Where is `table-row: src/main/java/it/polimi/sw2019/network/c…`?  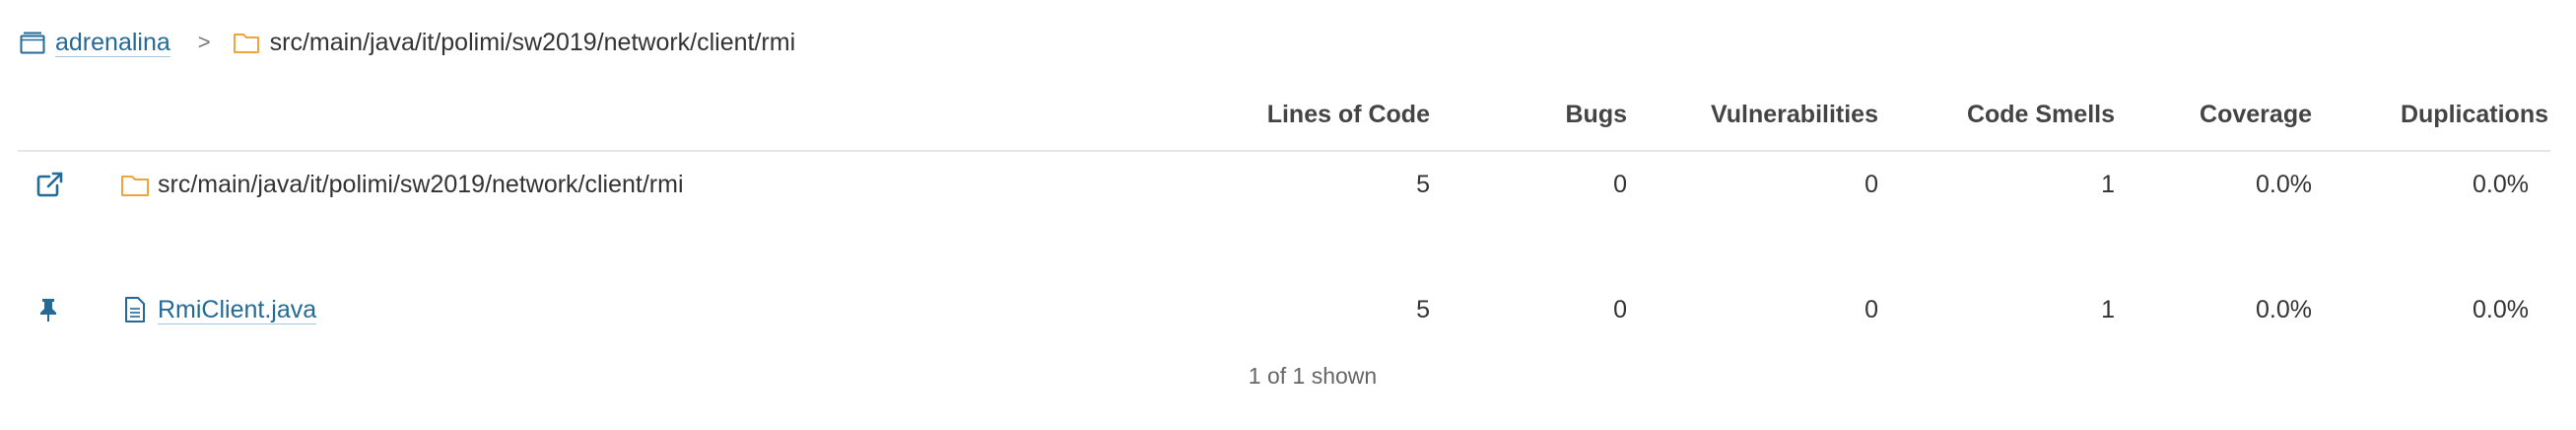
table-row: src/main/java/it/polimi/sw2019/network/c… is located at coordinates (1284, 185).